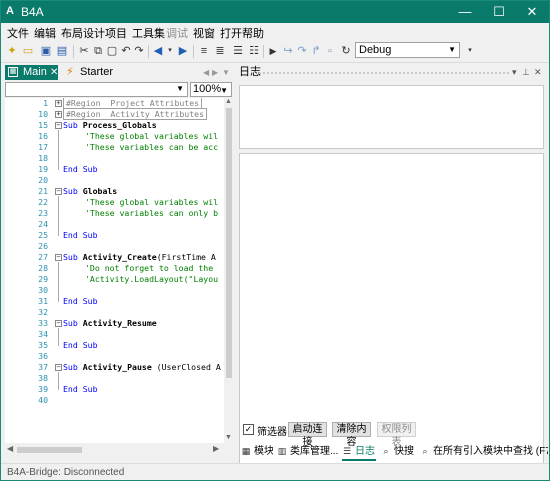 The image size is (550, 481). I want to click on open-file-icon: ▭, so click(28, 51).